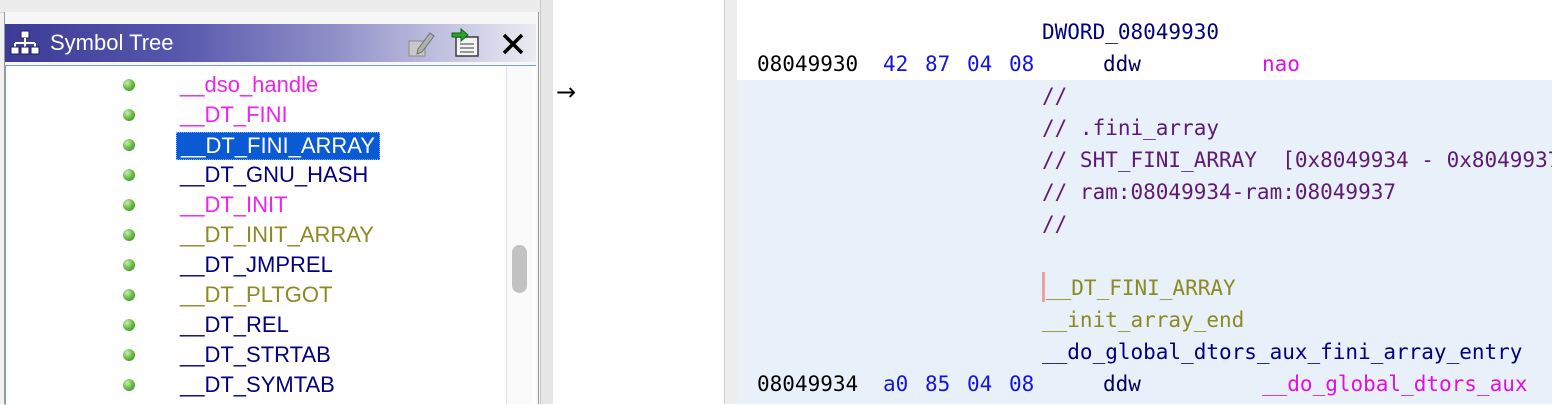 The image size is (1552, 405). What do you see at coordinates (807, 384) in the screenshot?
I see `address: 08049934` at bounding box center [807, 384].